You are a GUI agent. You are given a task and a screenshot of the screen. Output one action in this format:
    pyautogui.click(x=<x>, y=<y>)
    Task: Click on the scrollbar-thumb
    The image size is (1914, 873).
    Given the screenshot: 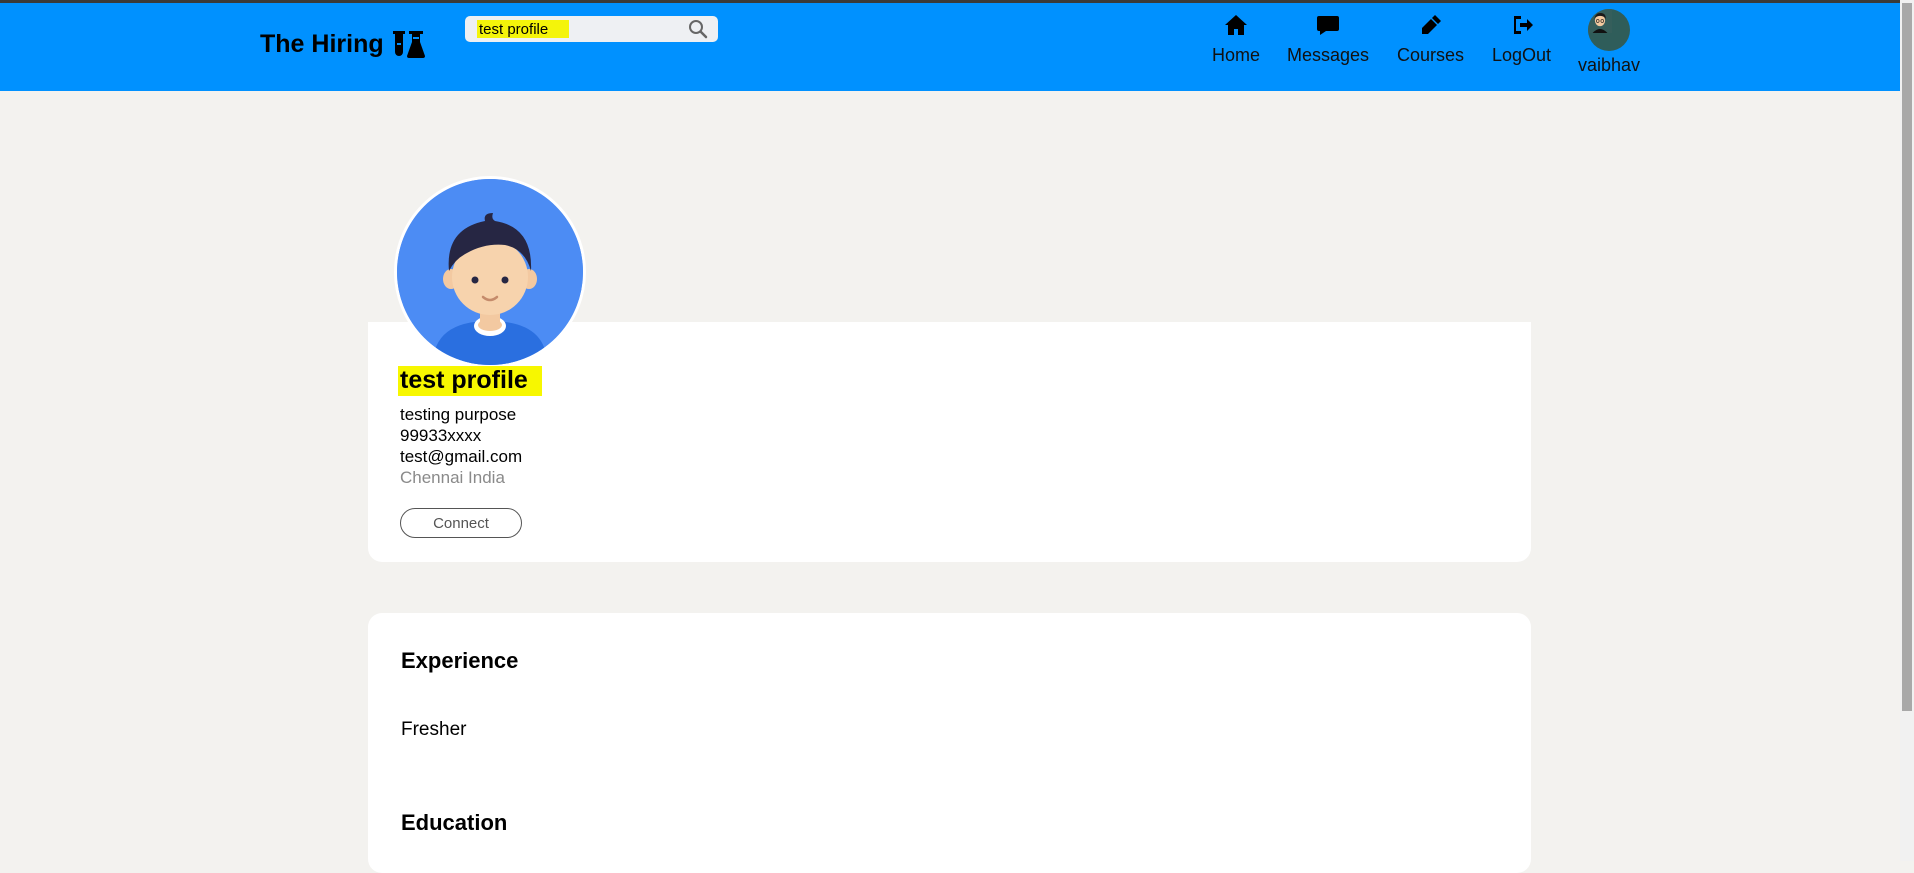 What is the action you would take?
    pyautogui.click(x=1907, y=357)
    